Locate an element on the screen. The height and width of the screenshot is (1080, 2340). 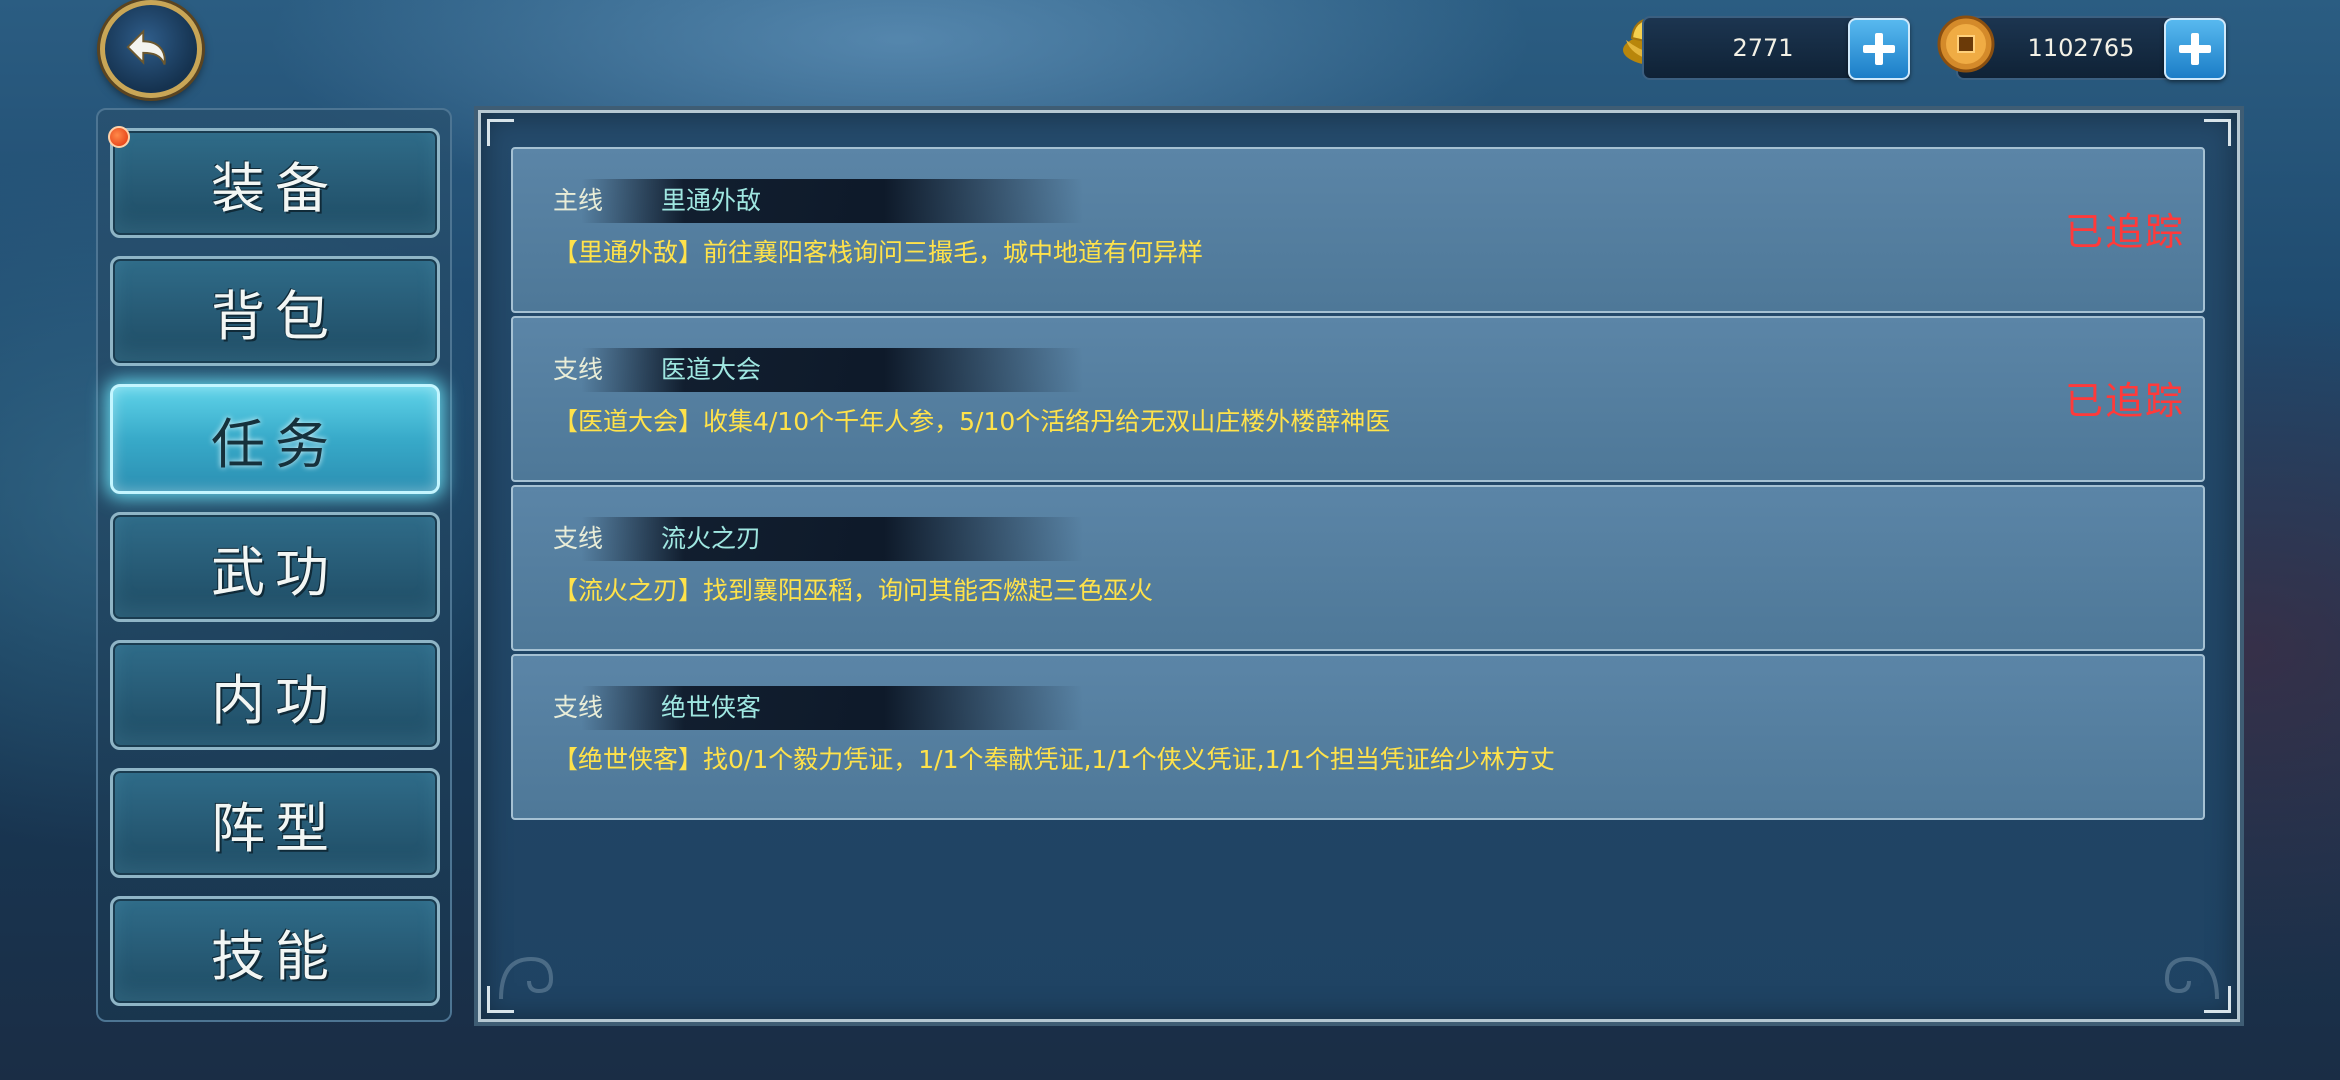
copper-coin-counter: 1102765 is located at coordinates (2091, 48).